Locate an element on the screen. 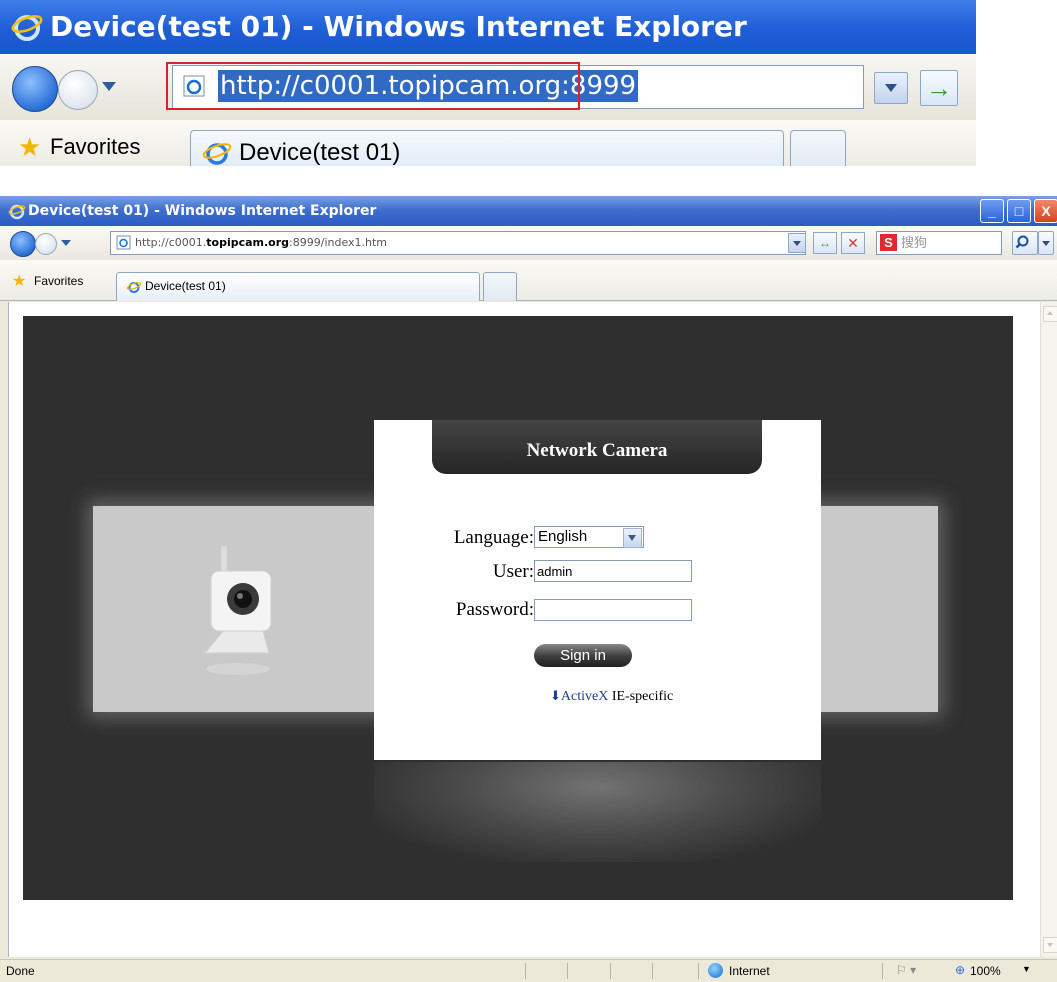  close-button: X is located at coordinates (1045, 211).